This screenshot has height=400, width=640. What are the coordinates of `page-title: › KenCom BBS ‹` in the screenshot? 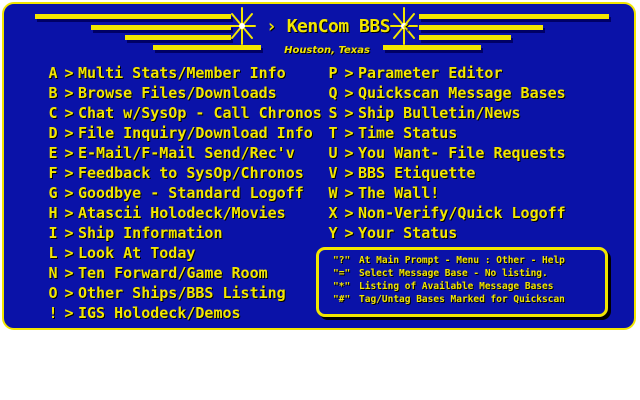 It's located at (338, 26).